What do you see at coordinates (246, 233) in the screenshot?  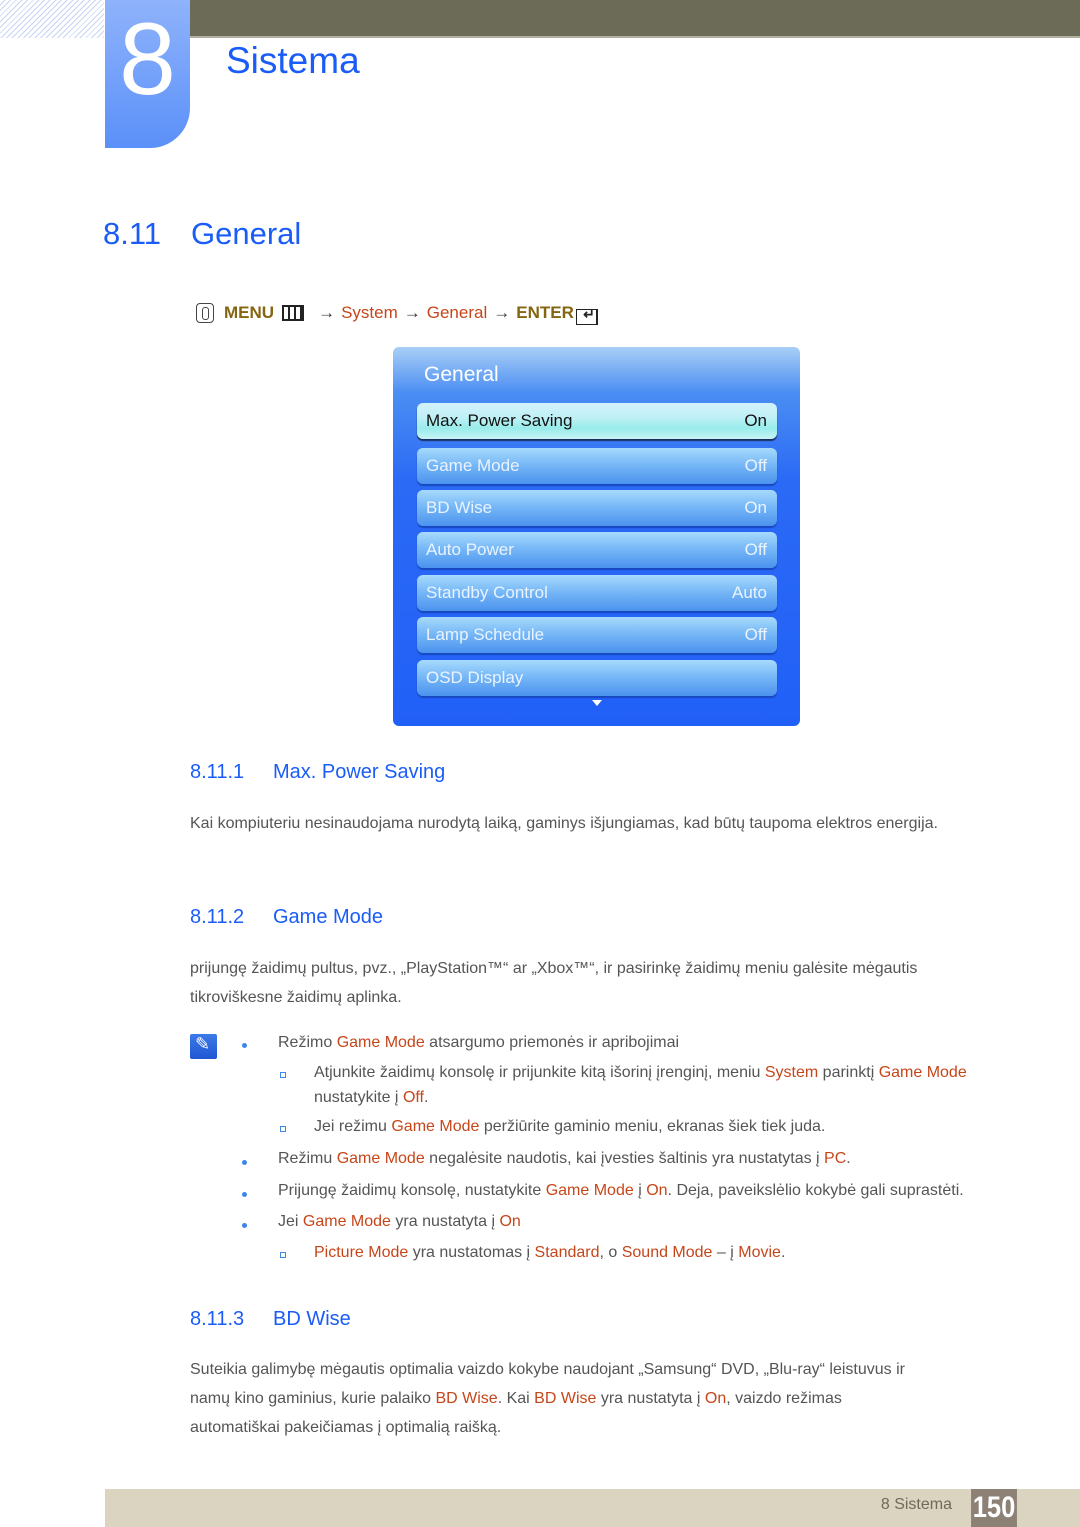 I see `section-name: General` at bounding box center [246, 233].